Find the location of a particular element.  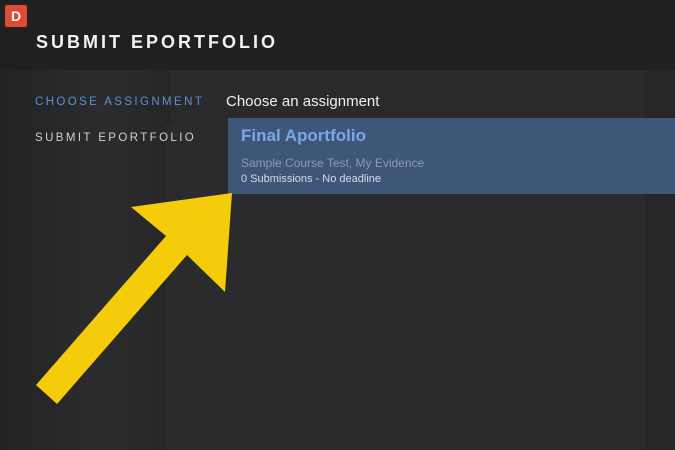

yellow-arrow-icon is located at coordinates (134, 298).